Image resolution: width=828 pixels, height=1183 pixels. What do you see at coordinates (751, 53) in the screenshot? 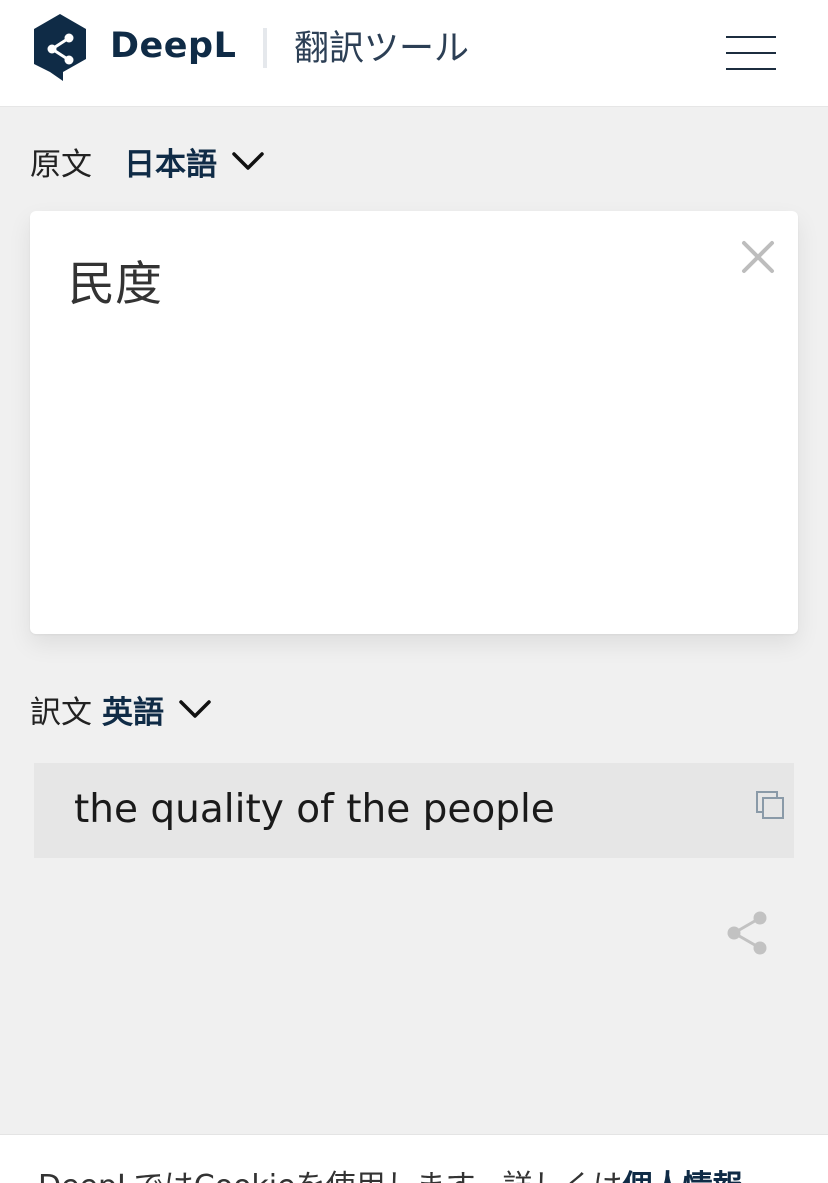
I see `menu-button` at bounding box center [751, 53].